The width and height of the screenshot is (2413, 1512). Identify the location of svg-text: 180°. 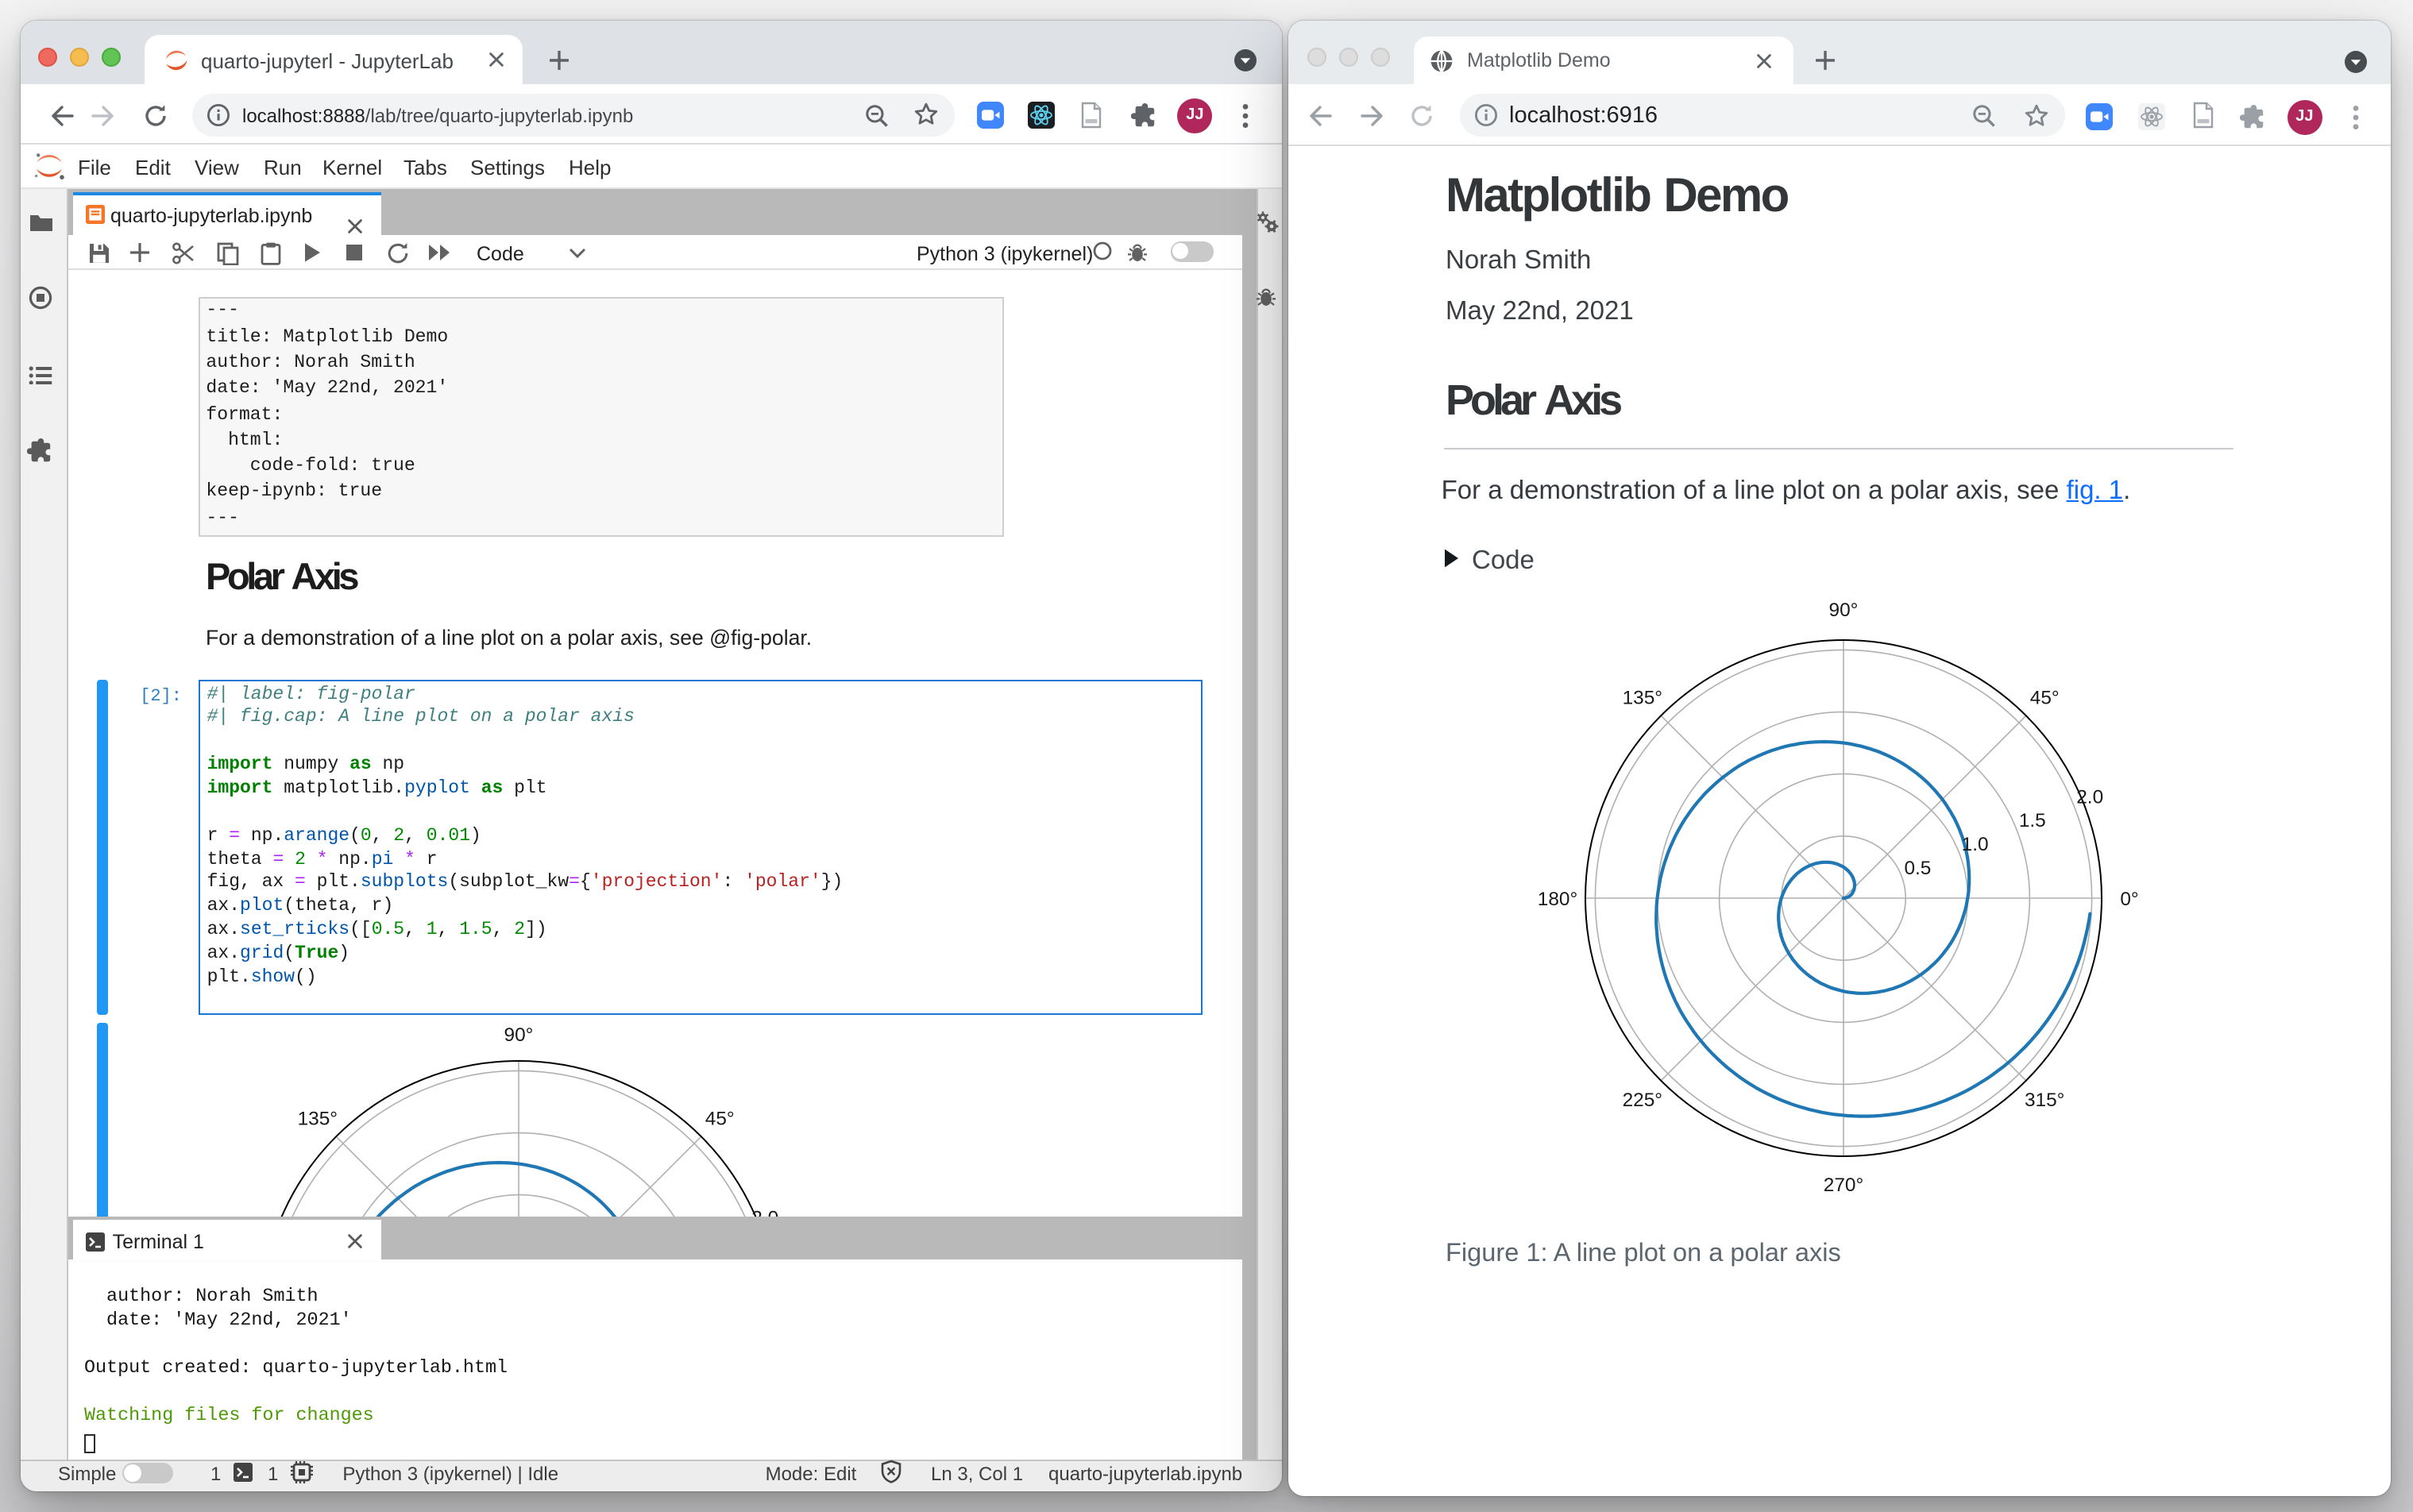
(1557, 898).